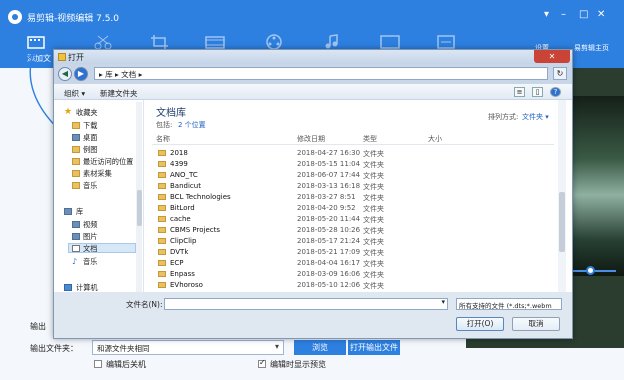  I want to click on file-row: ANO_TC 2018-06-07 17:44 文件夹, so click(349, 175).